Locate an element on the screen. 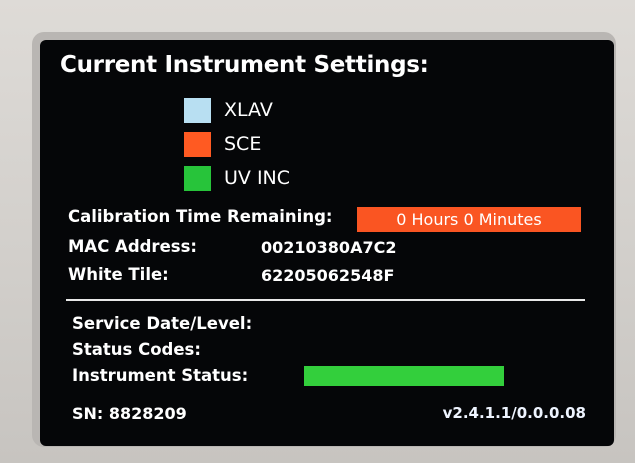 The image size is (635, 463). xlav-label: XLAV is located at coordinates (248, 110).